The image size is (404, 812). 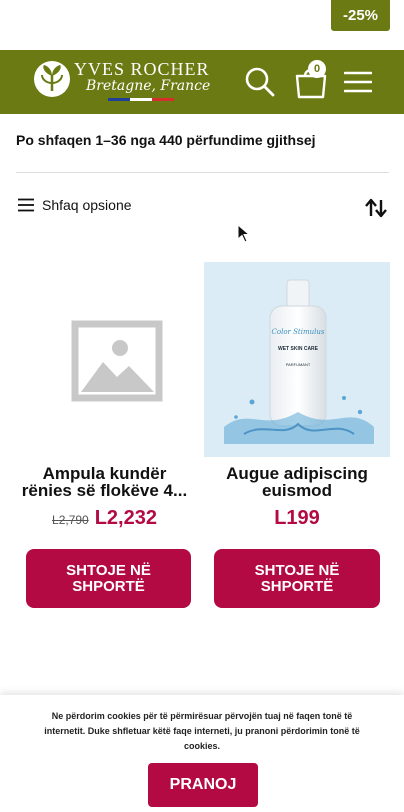 I want to click on show-options-label: Shfaq opsione, so click(x=87, y=205).